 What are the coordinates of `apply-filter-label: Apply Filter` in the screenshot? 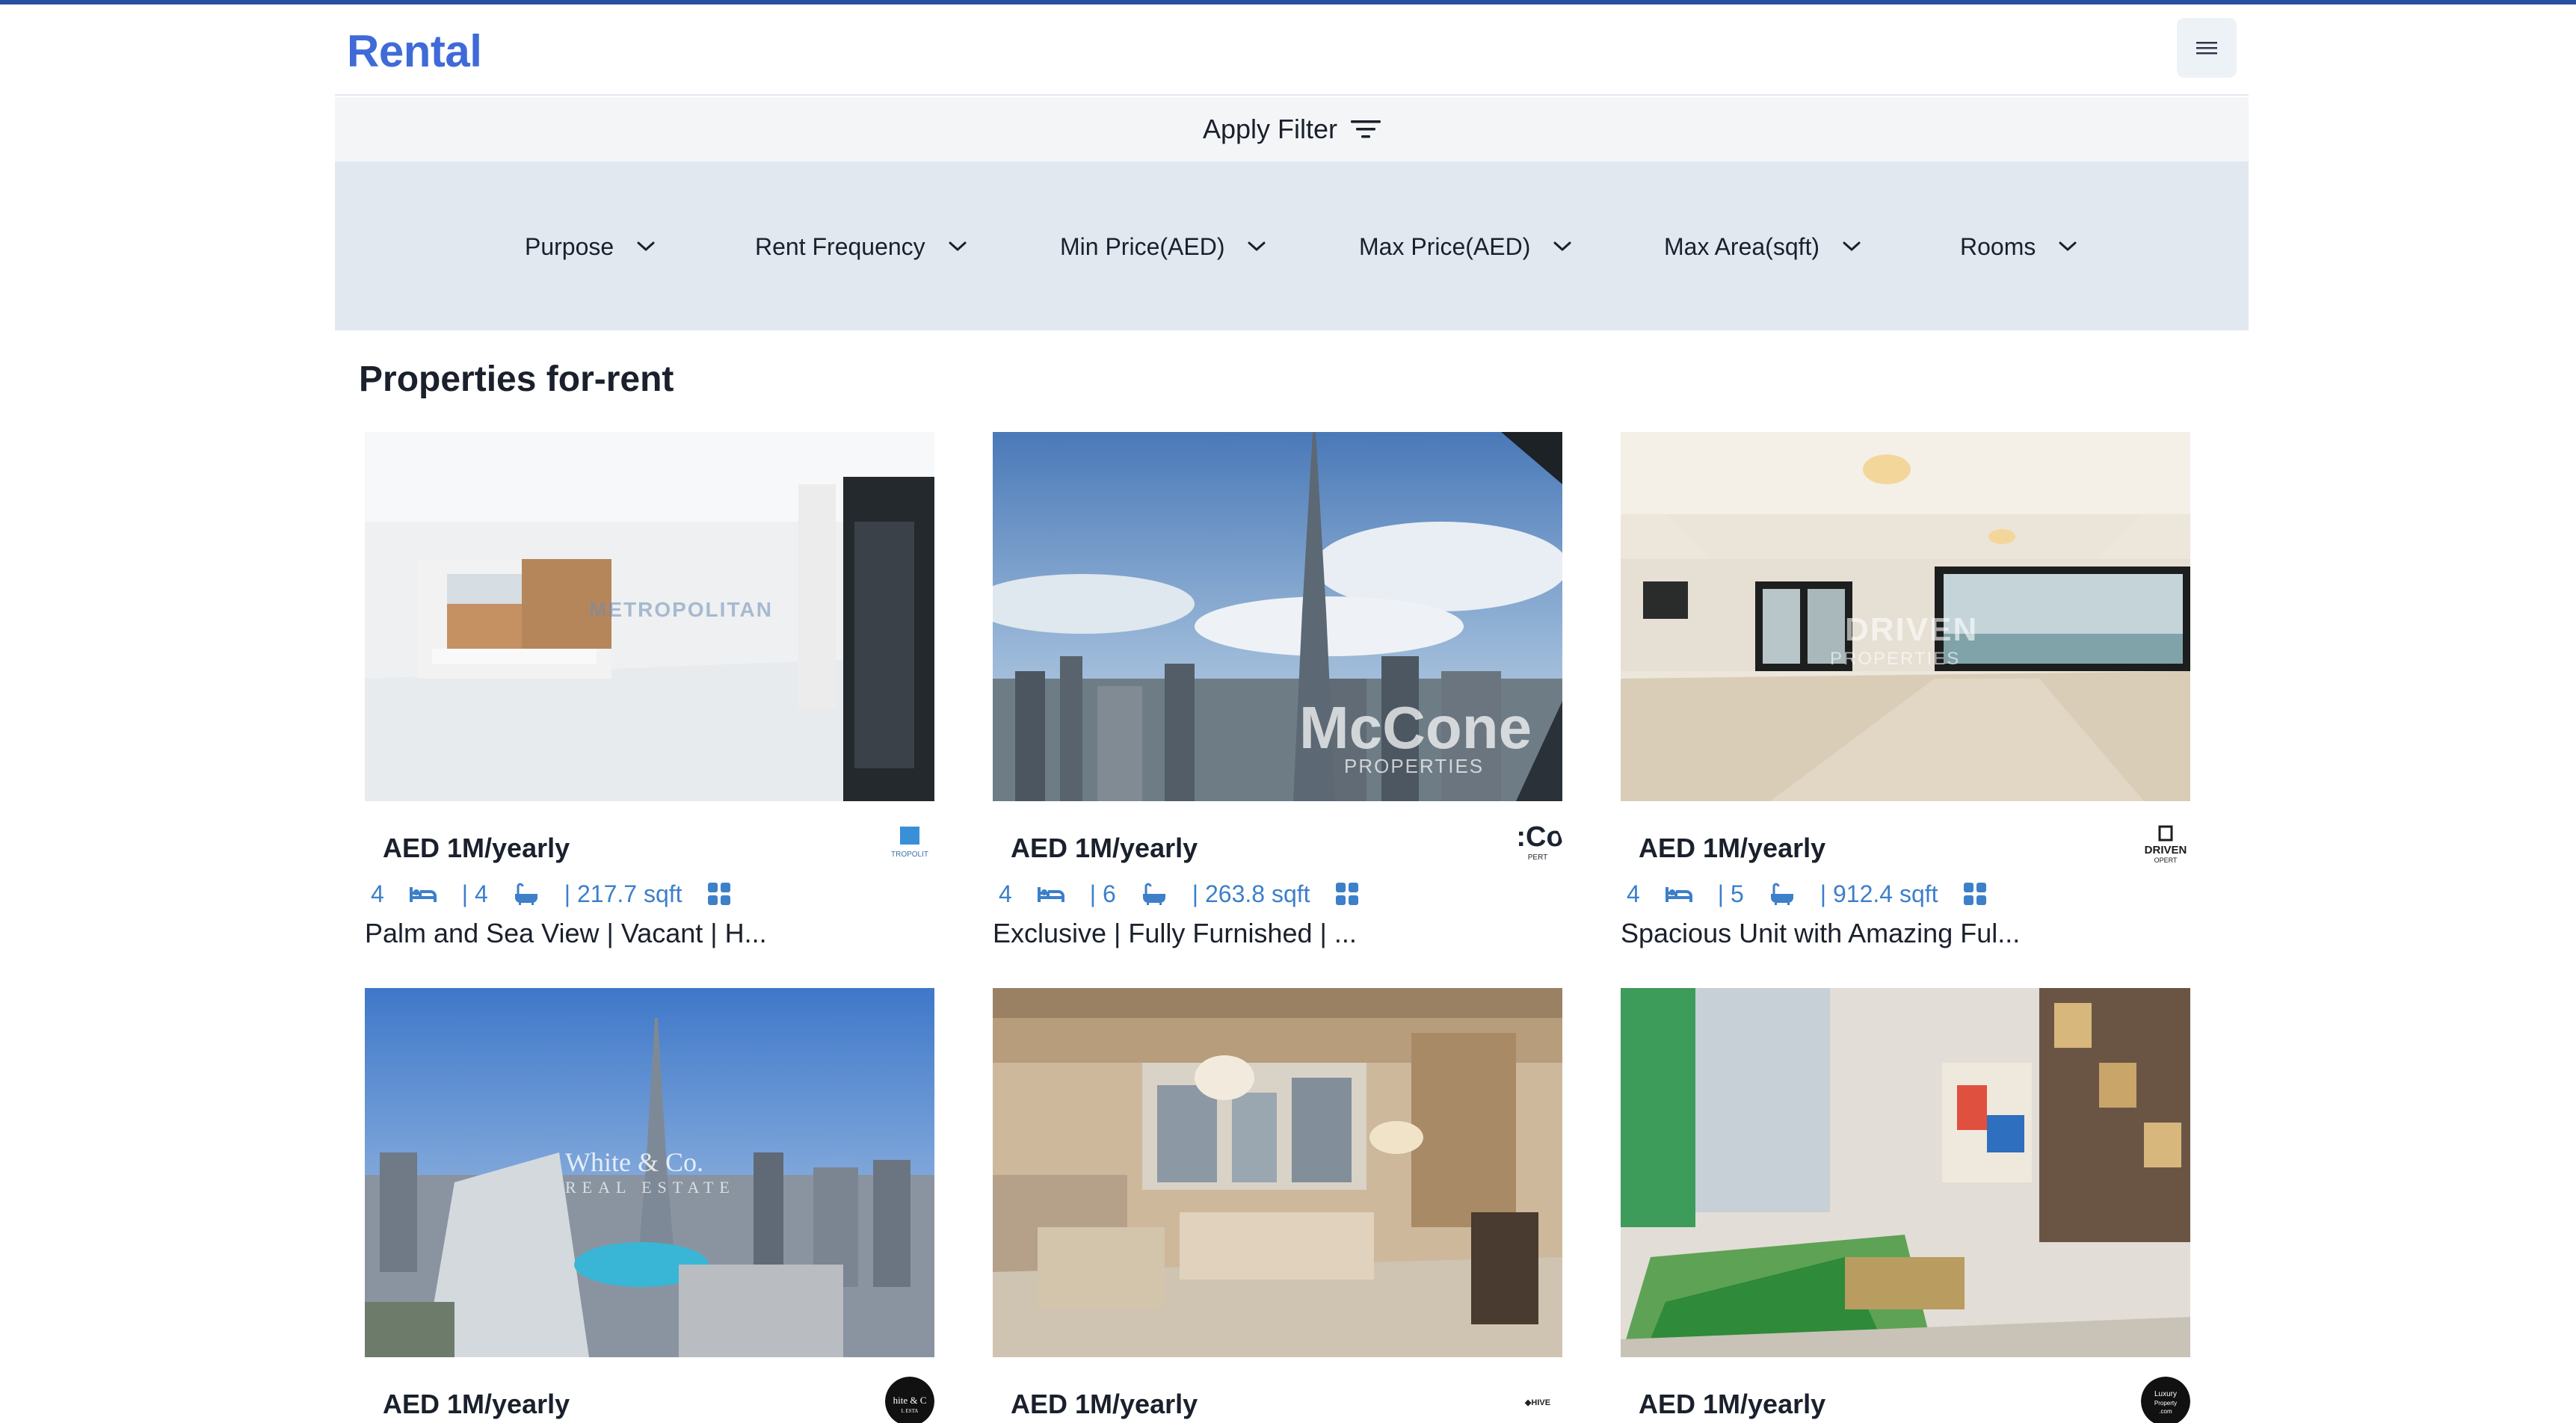 It's located at (1270, 129).